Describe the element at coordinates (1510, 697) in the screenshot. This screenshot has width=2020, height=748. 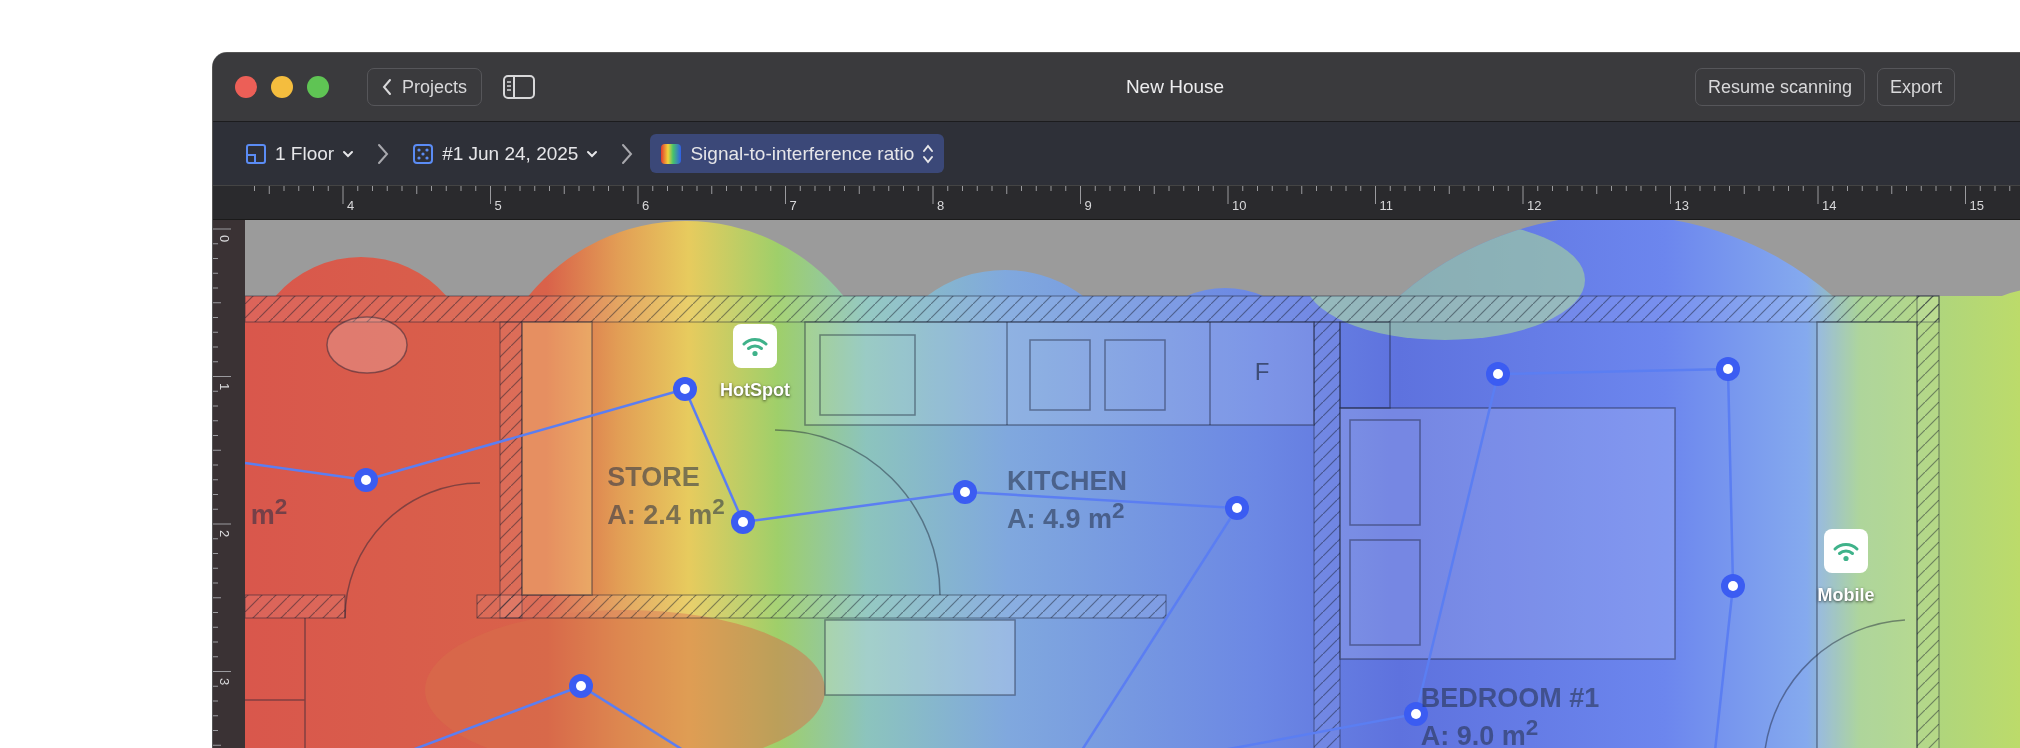
I see `room-name: BEDROOM #1` at that location.